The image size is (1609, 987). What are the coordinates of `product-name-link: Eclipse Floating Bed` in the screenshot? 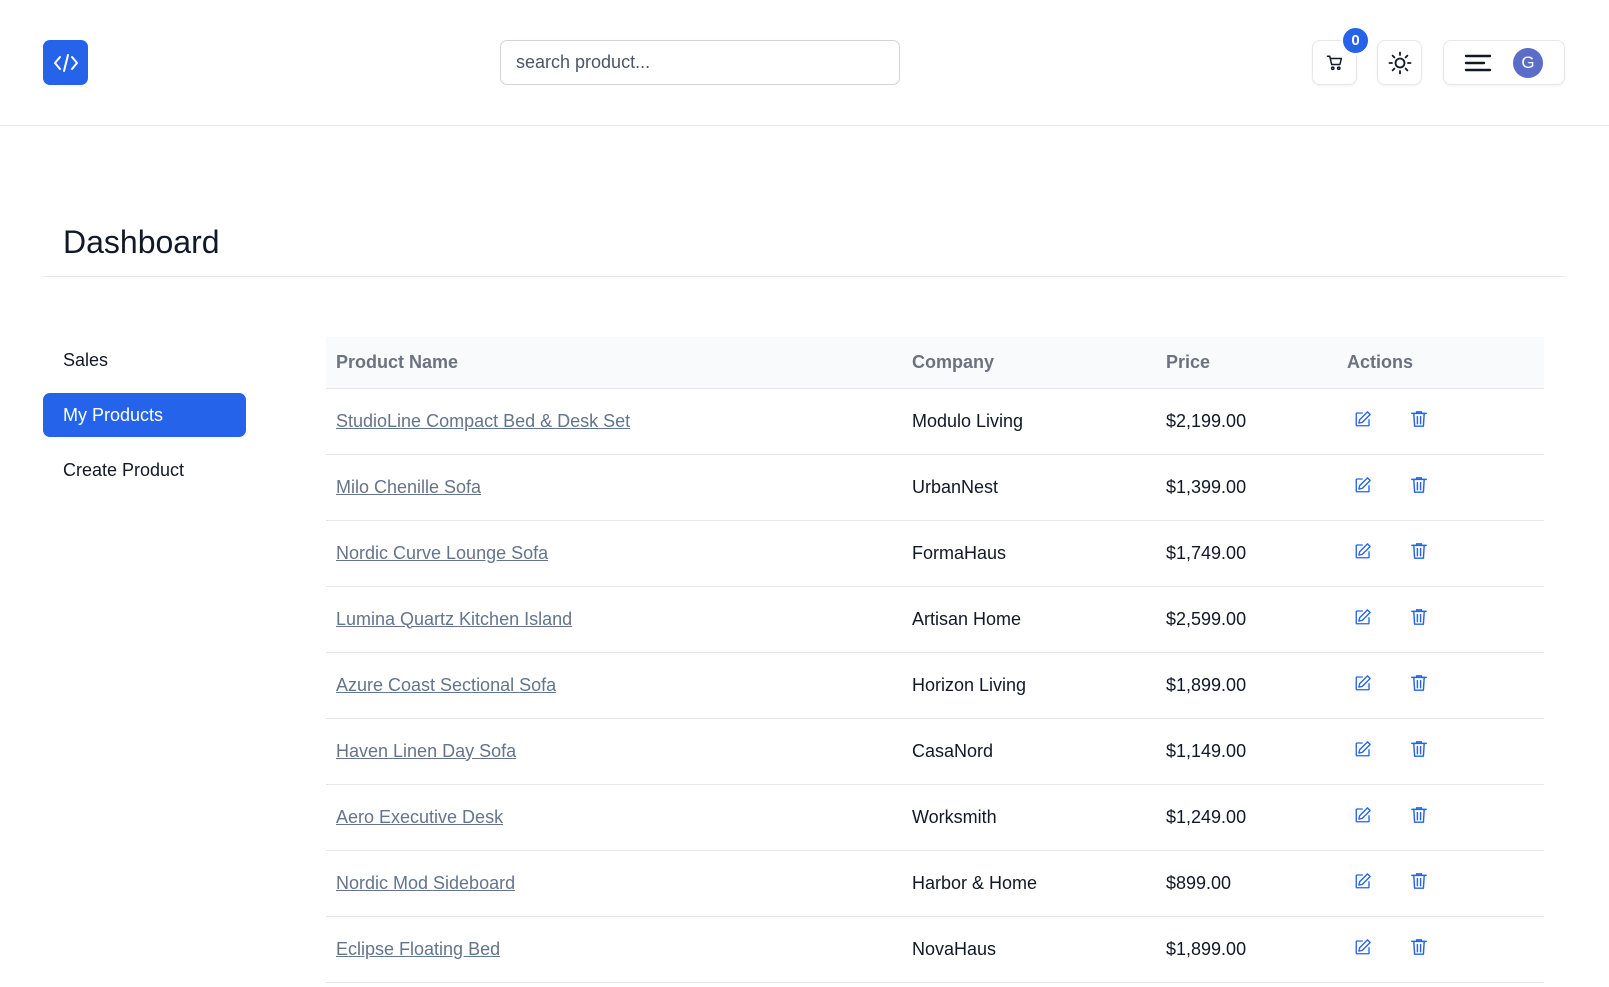 It's located at (418, 949).